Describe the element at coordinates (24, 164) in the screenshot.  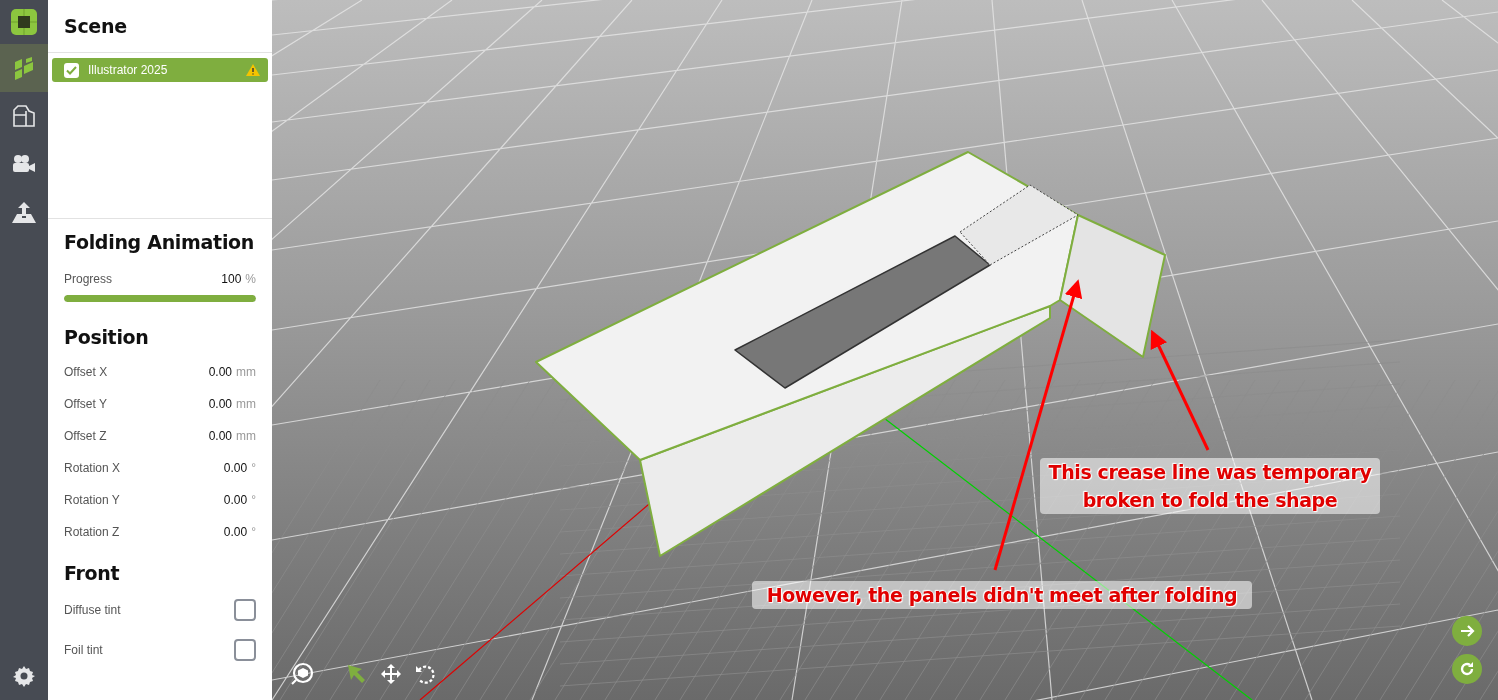
I see `camera-icon` at that location.